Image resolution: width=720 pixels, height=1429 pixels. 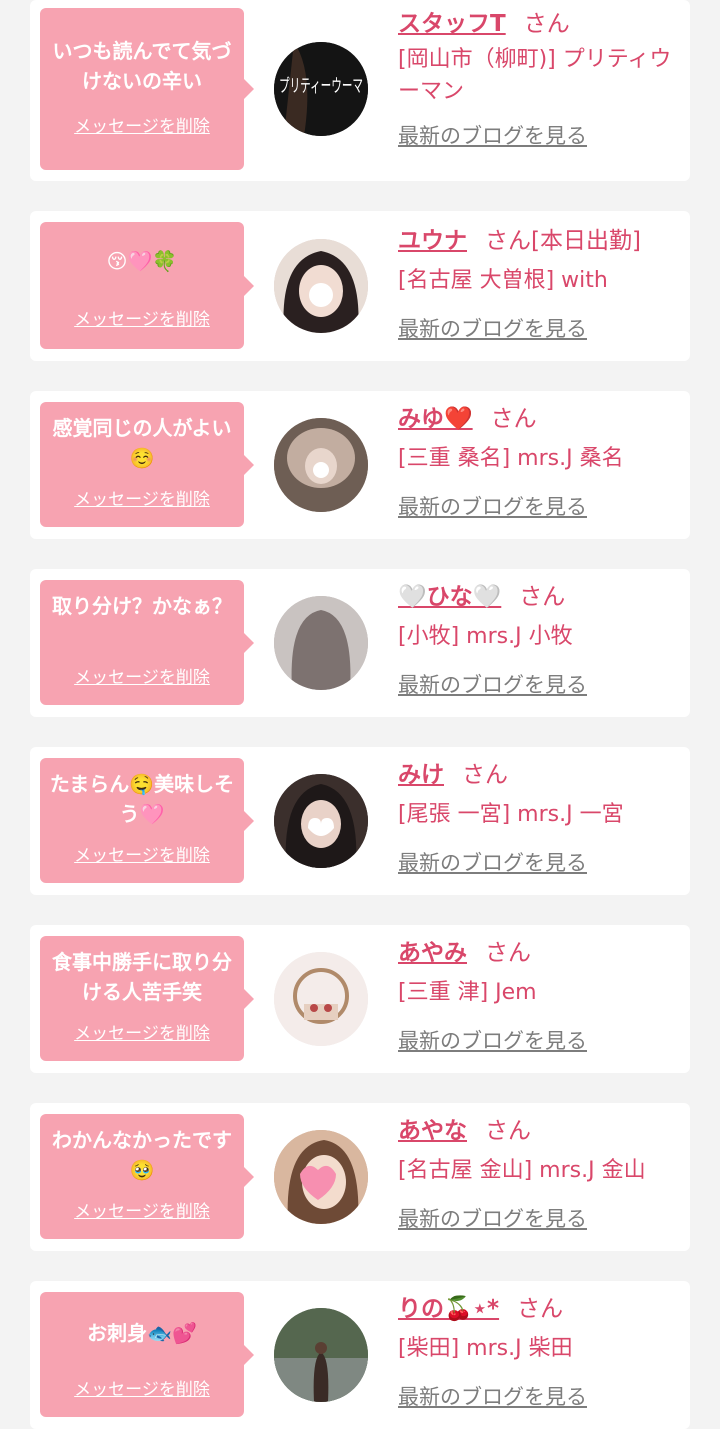 I want to click on message-text: たまらん🤤美味しそう🩷, so click(x=142, y=799).